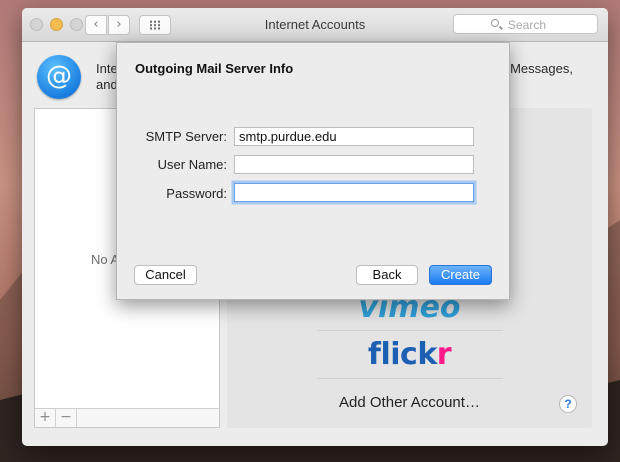  I want to click on remove-account-button: −, so click(66, 418).